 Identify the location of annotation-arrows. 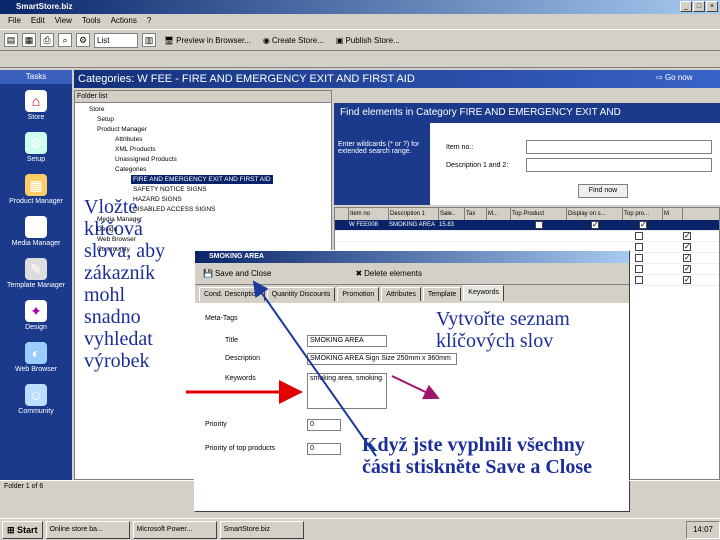
(313, 368).